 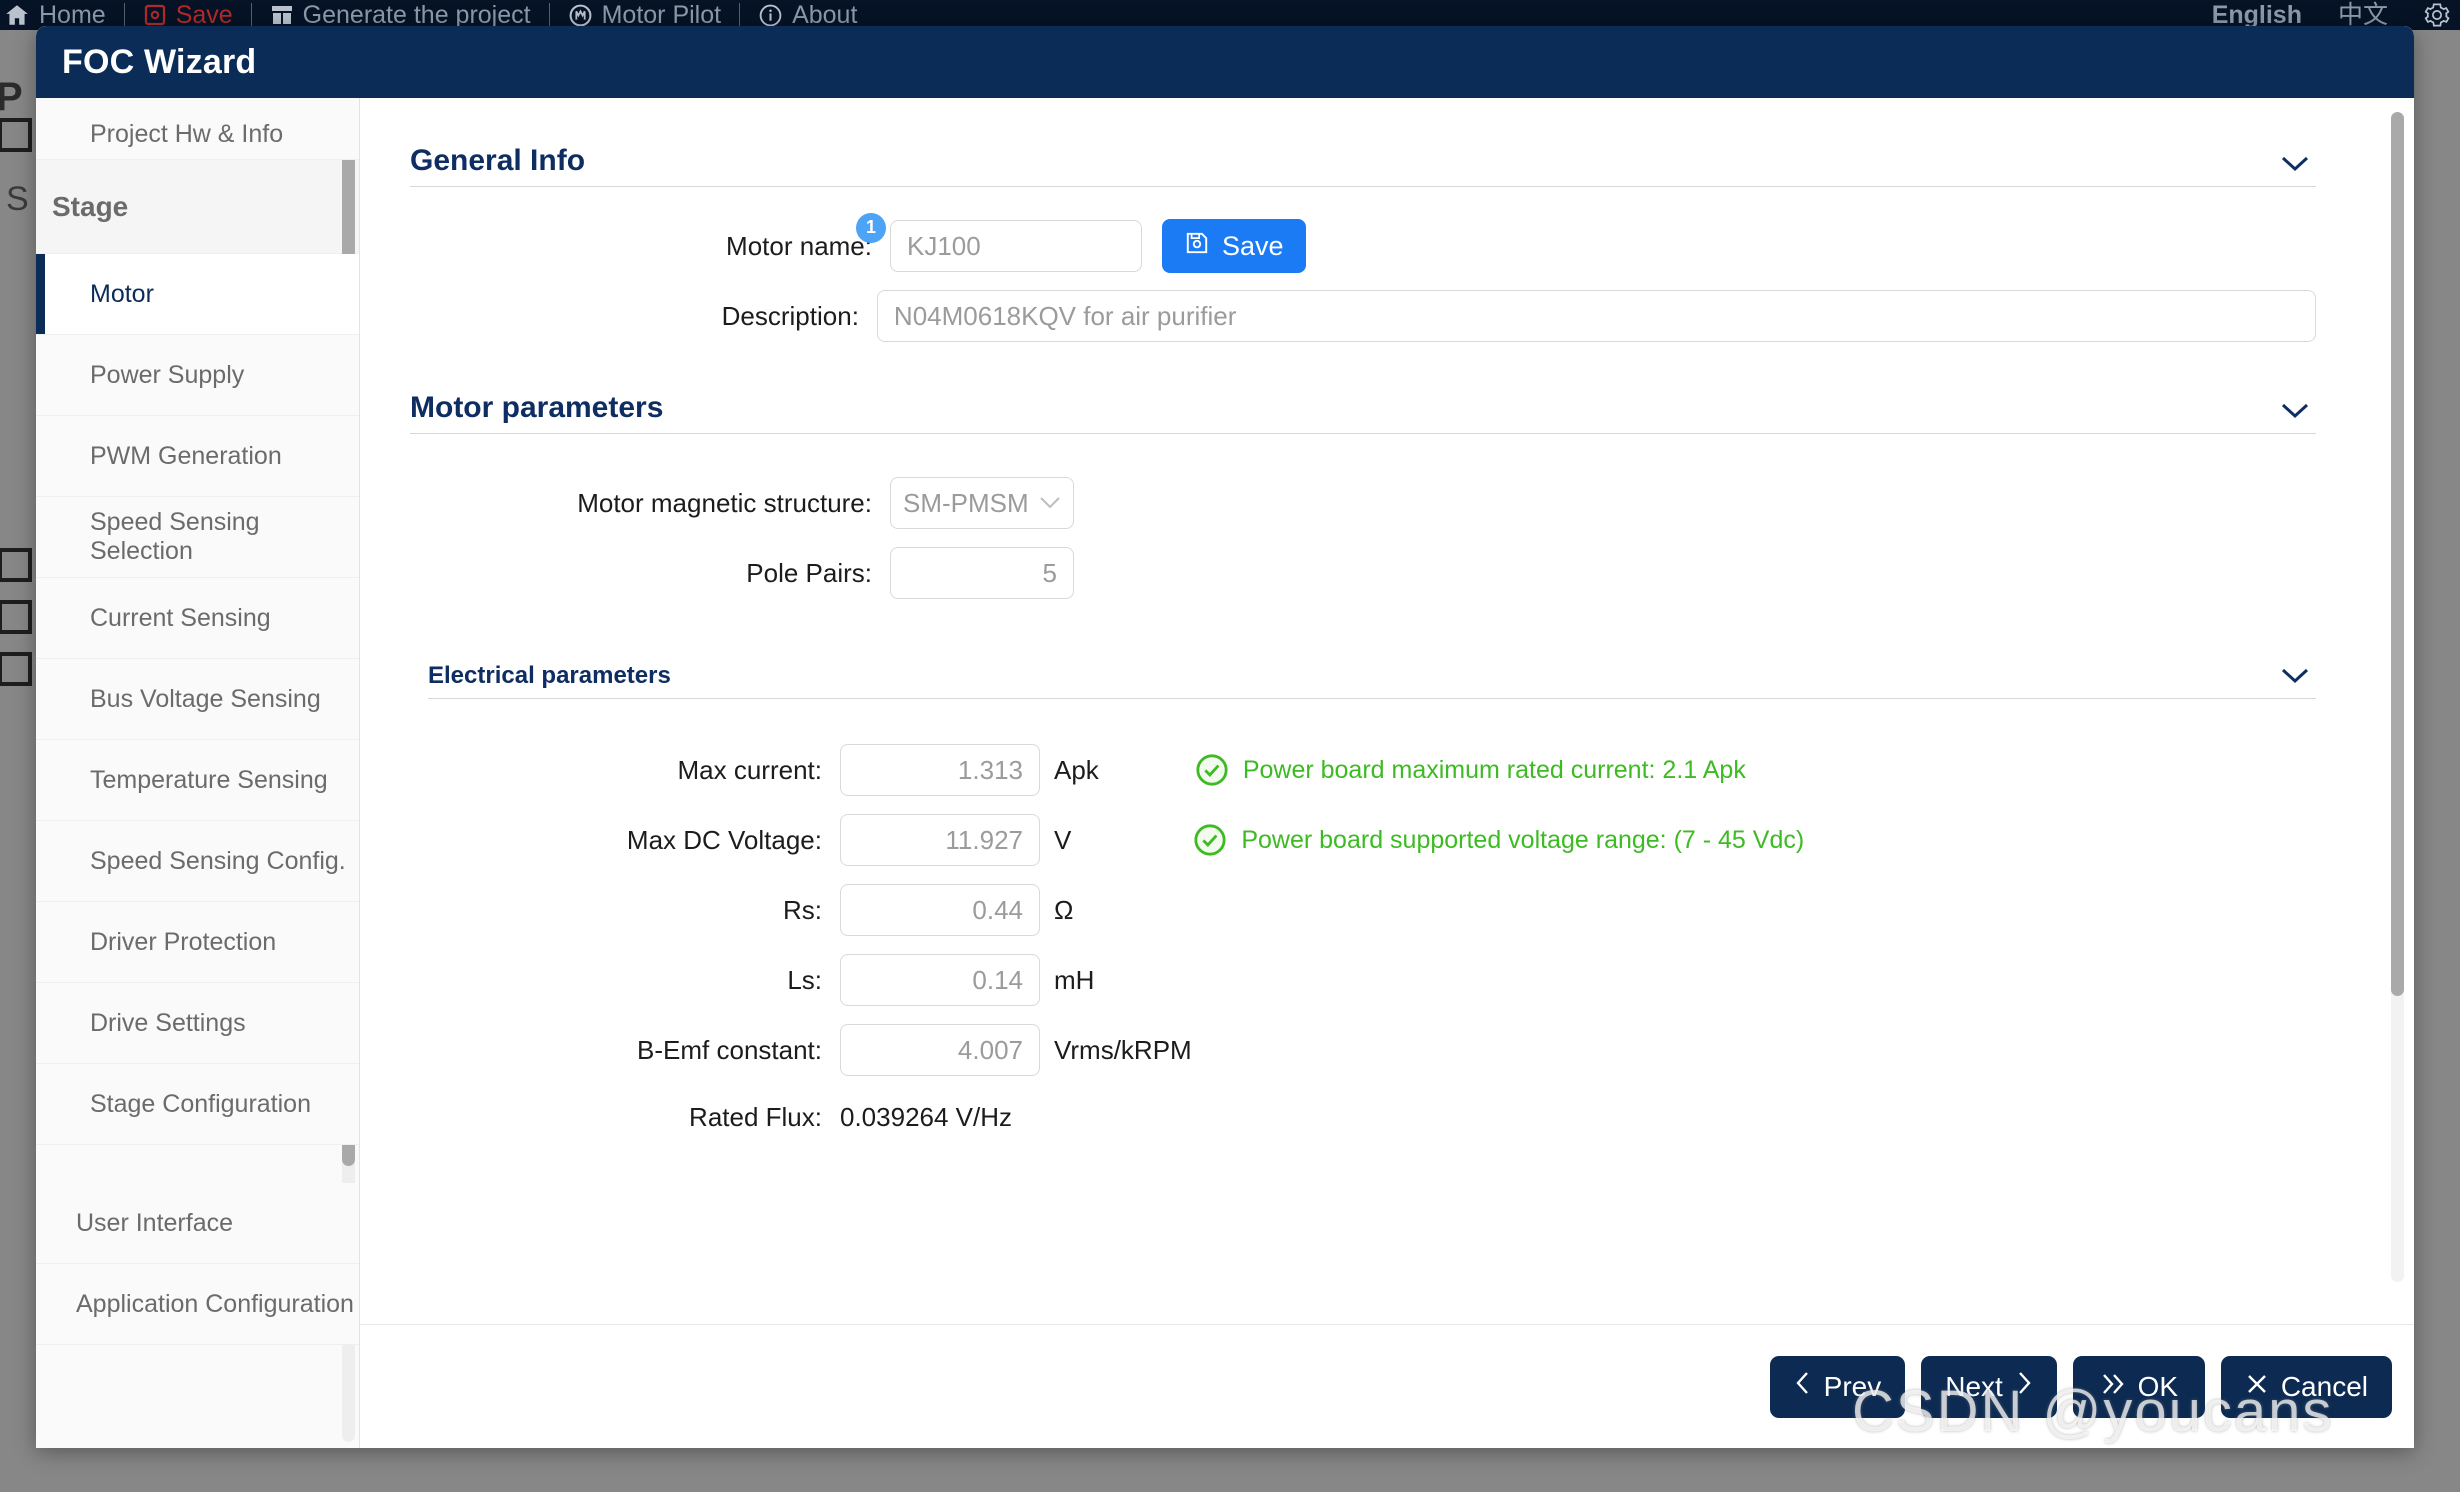 I want to click on prev-button: Prev, so click(x=1837, y=1386).